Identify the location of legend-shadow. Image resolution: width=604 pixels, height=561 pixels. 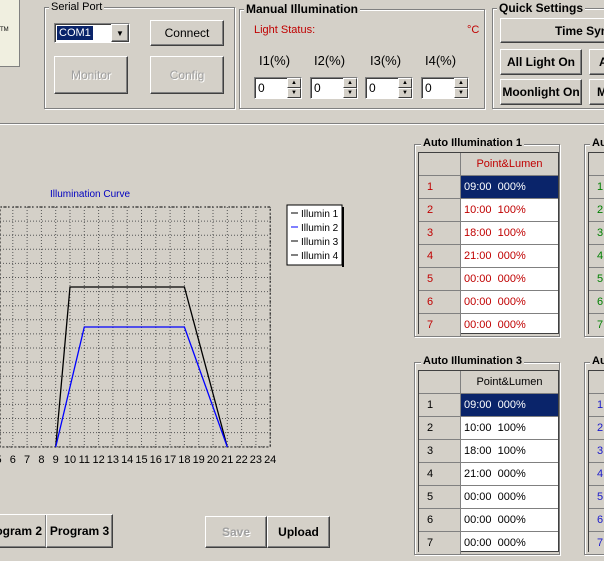
(343, 237).